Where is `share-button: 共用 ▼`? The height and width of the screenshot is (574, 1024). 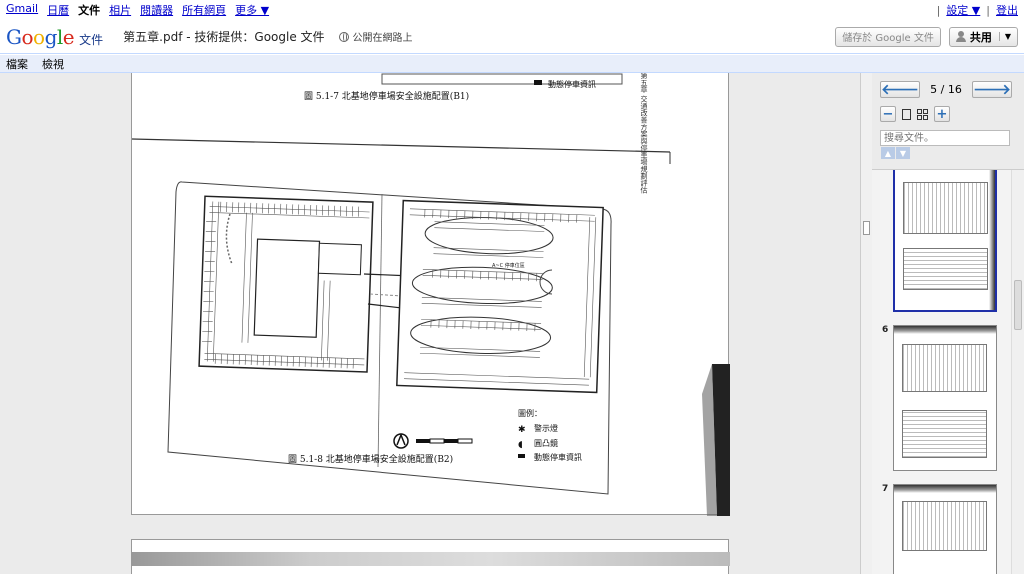 share-button: 共用 ▼ is located at coordinates (983, 36).